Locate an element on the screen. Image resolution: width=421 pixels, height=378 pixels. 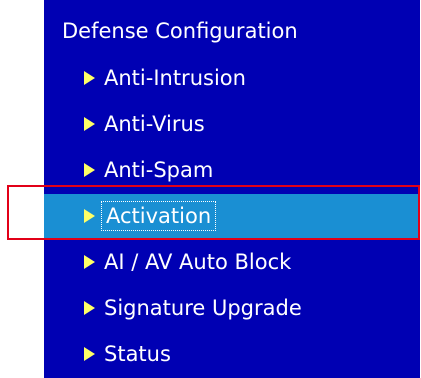
menu-item-anti-spam: Anti-Spam is located at coordinates (232, 170).